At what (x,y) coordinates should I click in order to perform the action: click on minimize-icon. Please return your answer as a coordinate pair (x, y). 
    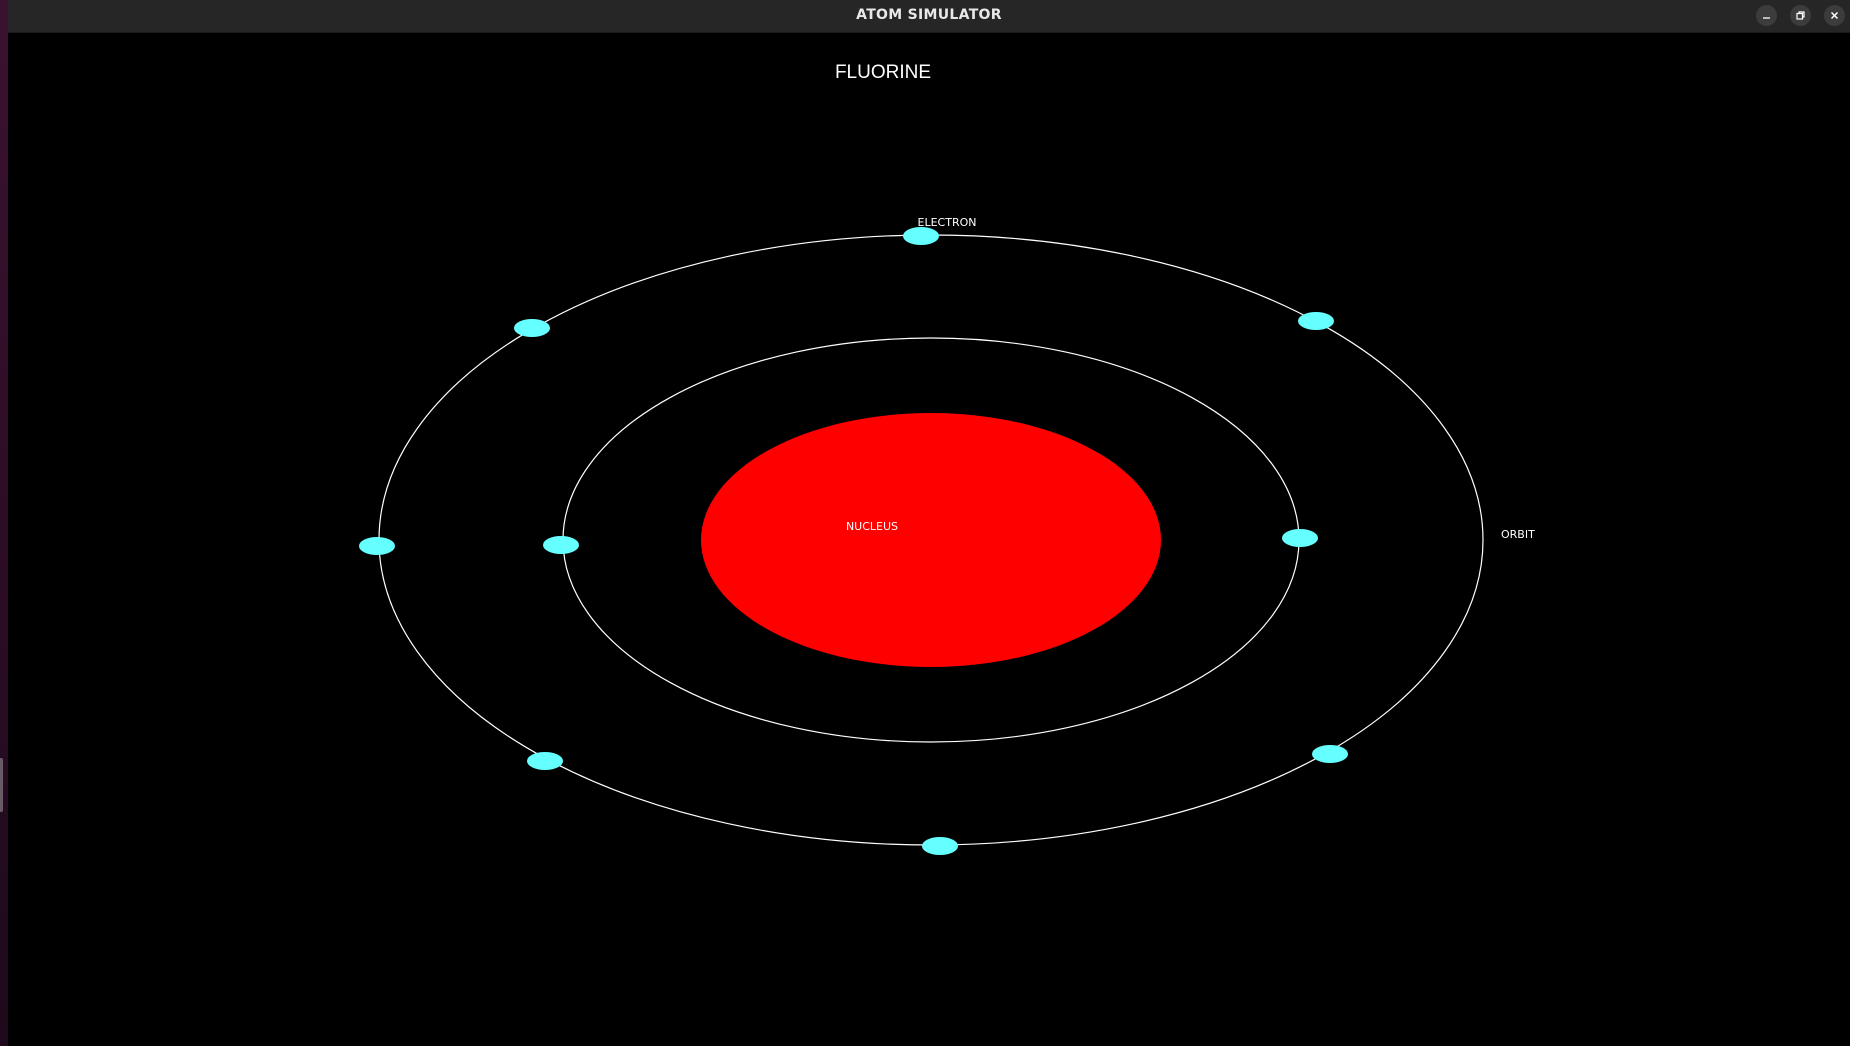
    Looking at the image, I should click on (1766, 18).